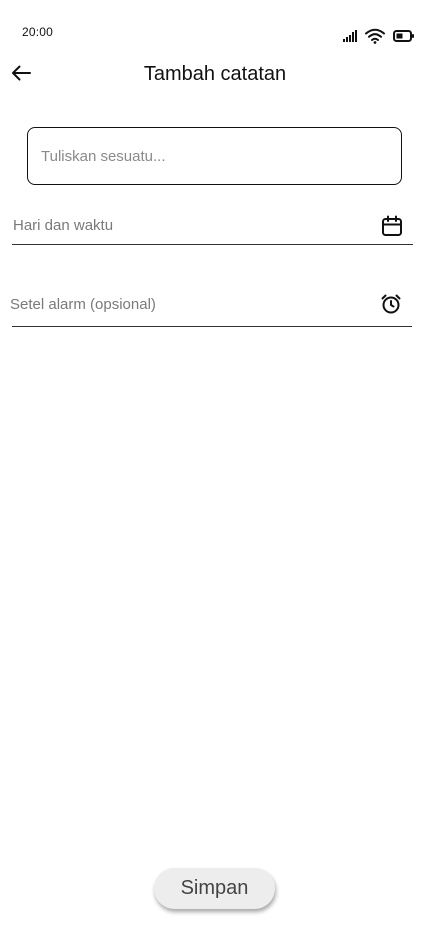  What do you see at coordinates (403, 36) in the screenshot?
I see `battery-icon` at bounding box center [403, 36].